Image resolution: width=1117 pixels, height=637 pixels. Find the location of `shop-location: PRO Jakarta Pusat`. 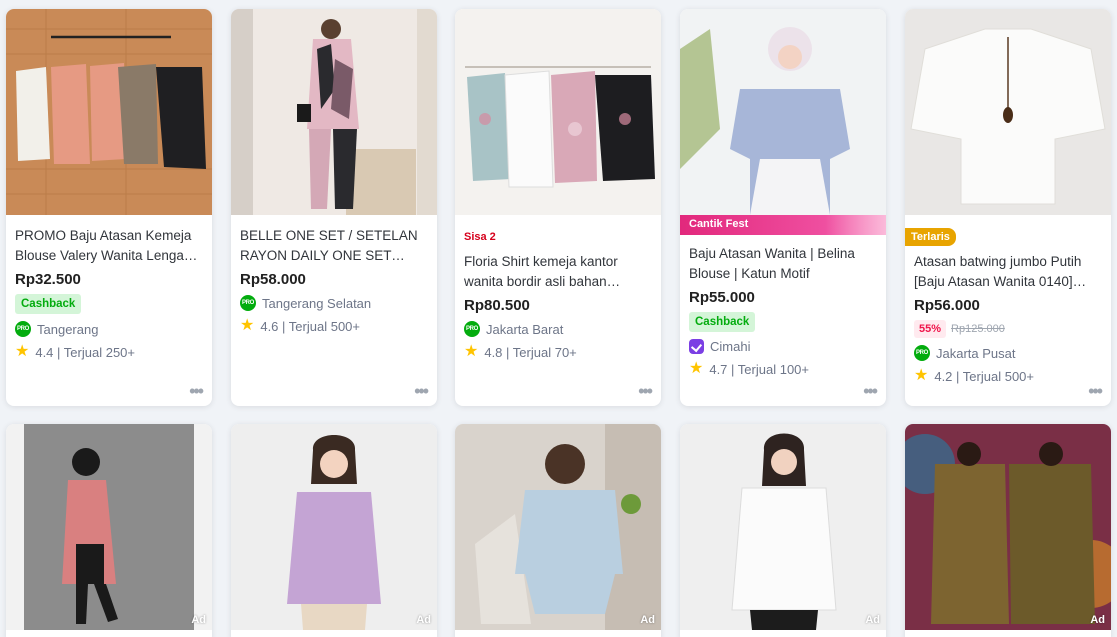

shop-location: PRO Jakarta Pusat is located at coordinates (1008, 353).